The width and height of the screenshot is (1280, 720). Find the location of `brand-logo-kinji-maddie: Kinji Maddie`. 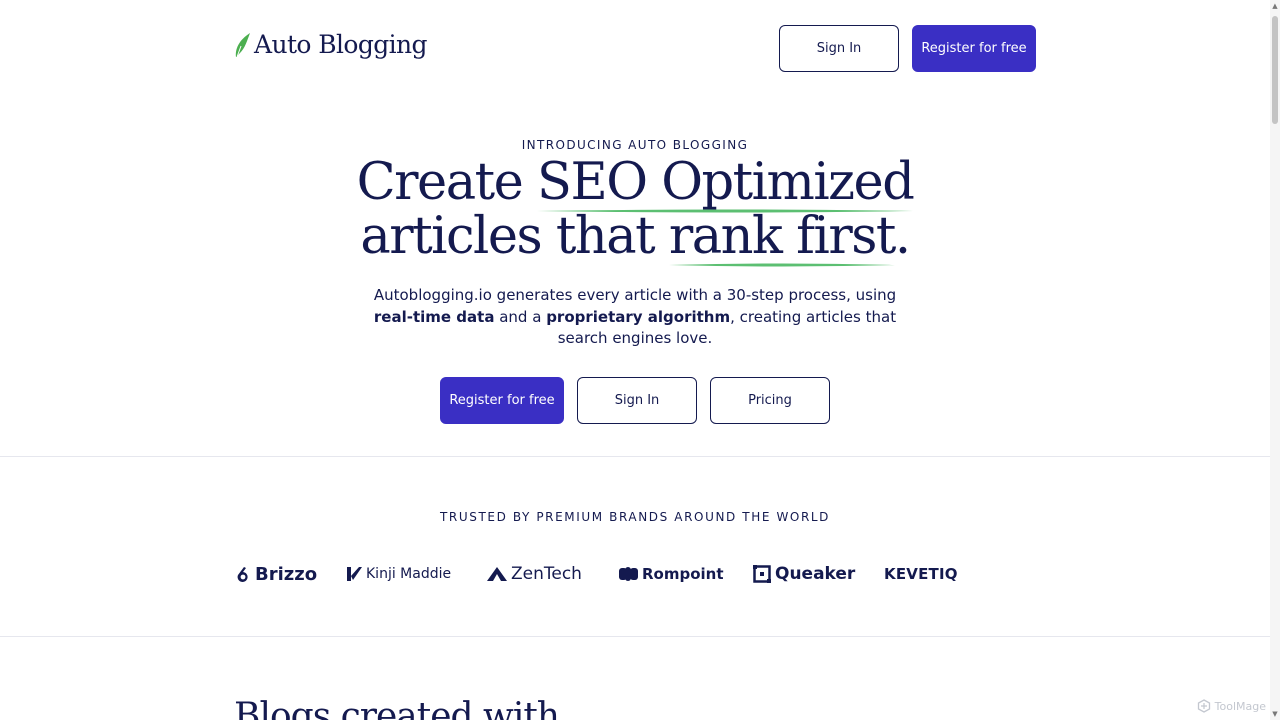

brand-logo-kinji-maddie: Kinji Maddie is located at coordinates (398, 574).